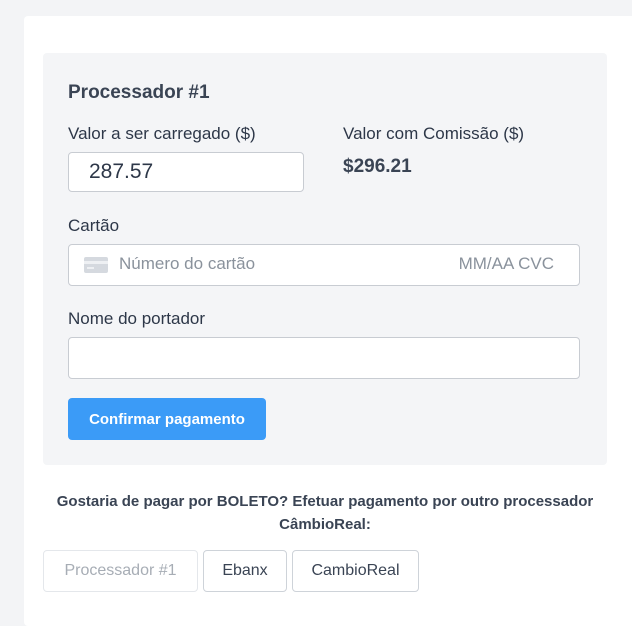 The width and height of the screenshot is (632, 626). What do you see at coordinates (137, 318) in the screenshot?
I see `holder-label: Nome do portador` at bounding box center [137, 318].